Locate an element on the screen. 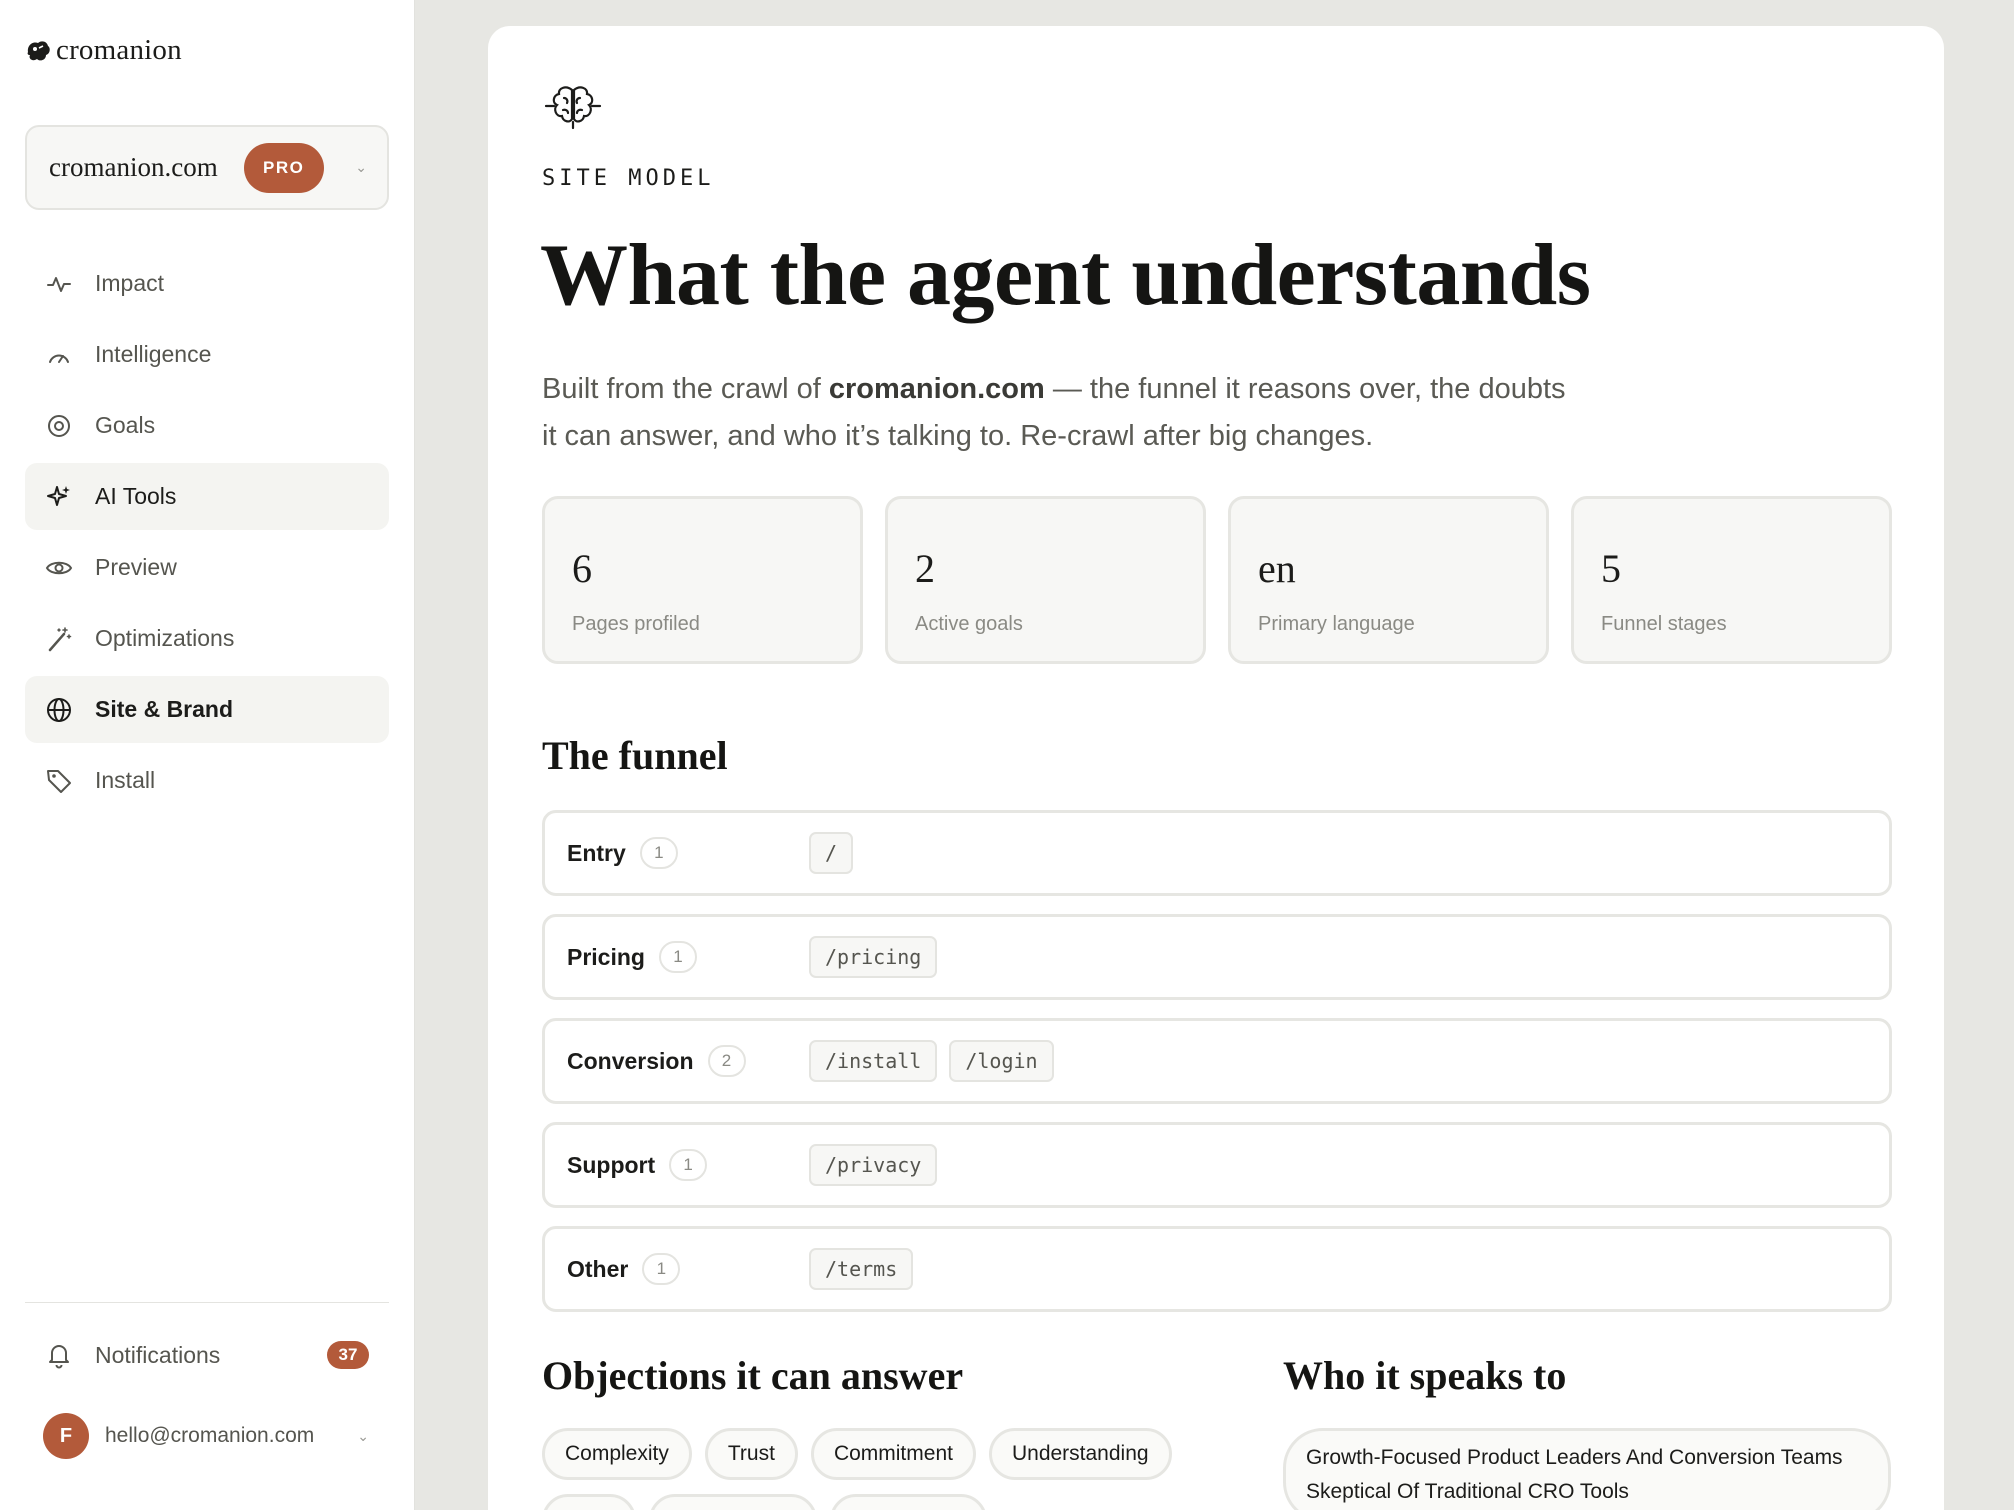  objection-chip: Data_privacy is located at coordinates (733, 1502).